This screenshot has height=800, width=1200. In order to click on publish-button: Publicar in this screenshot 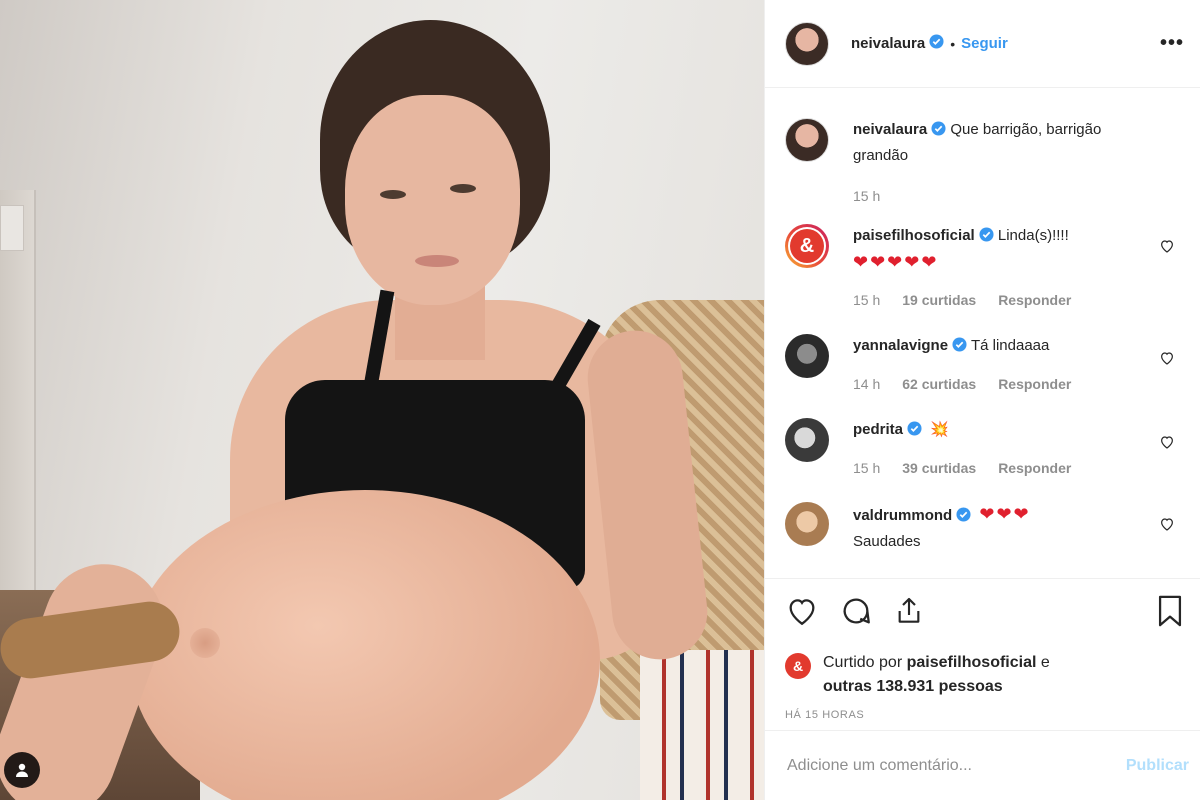, I will do `click(1157, 766)`.